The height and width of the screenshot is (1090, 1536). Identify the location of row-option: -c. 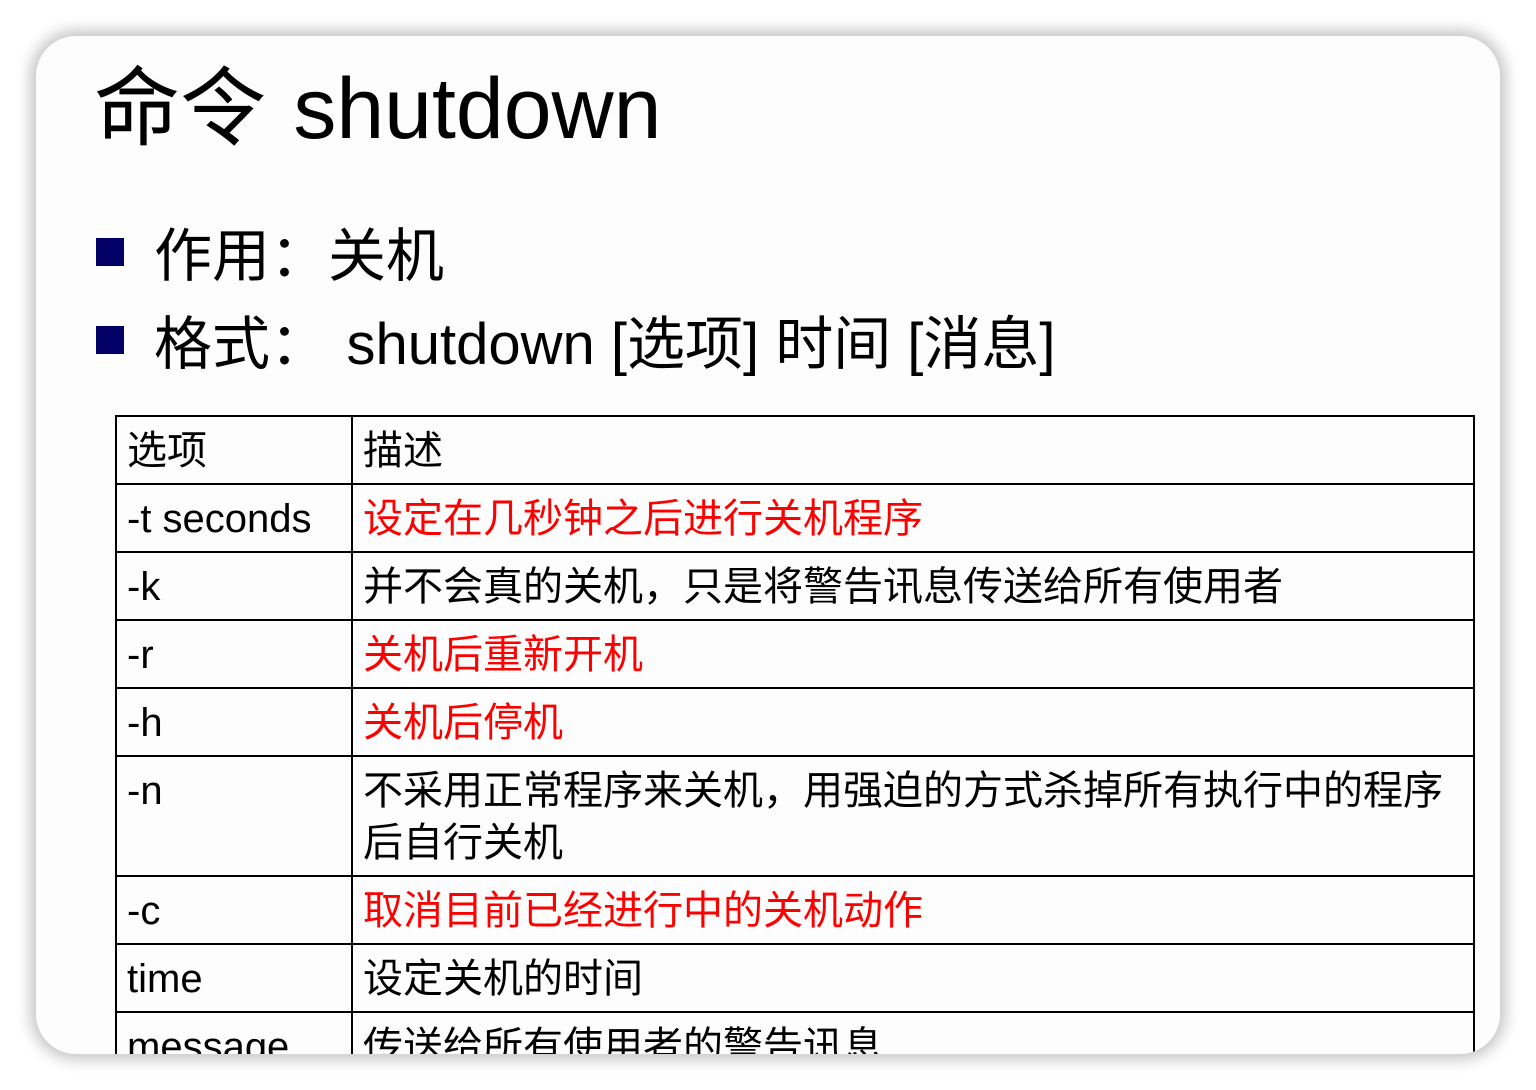
(234, 910).